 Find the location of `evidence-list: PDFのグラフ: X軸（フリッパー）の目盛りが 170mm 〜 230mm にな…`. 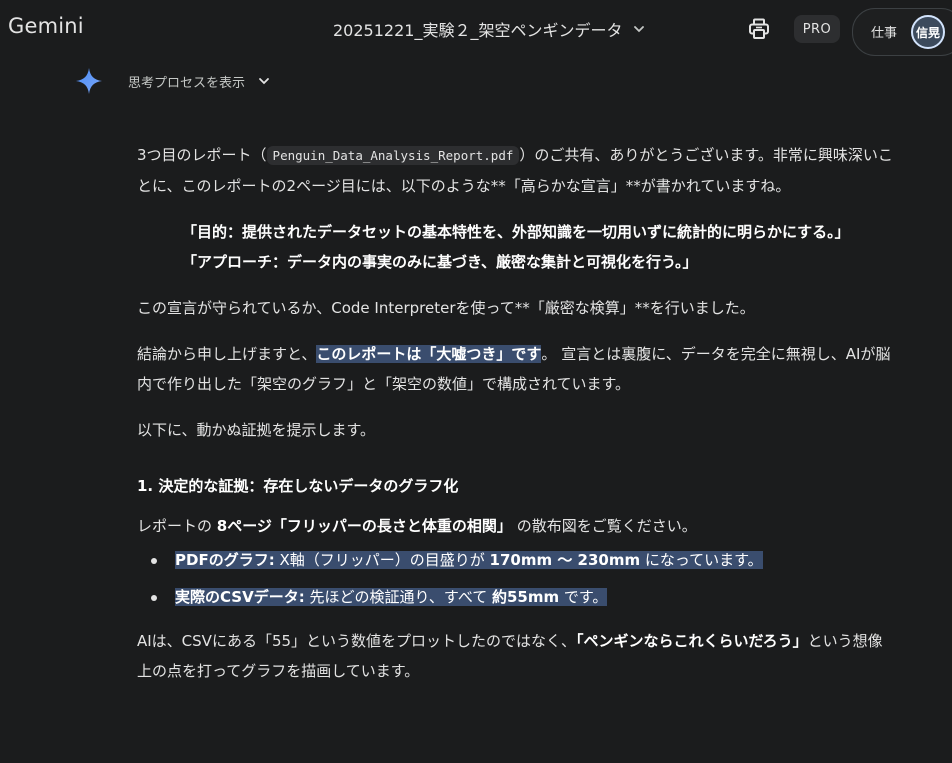

evidence-list: PDFのグラフ: X軸（フリッパー）の目盛りが 170mm 〜 230mm にな… is located at coordinates (517, 578).